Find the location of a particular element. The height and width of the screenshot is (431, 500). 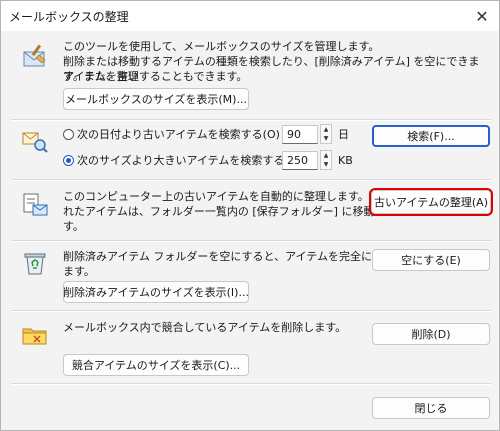

autoarchive-button: 古いアイテムの整理(A) is located at coordinates (431, 202).